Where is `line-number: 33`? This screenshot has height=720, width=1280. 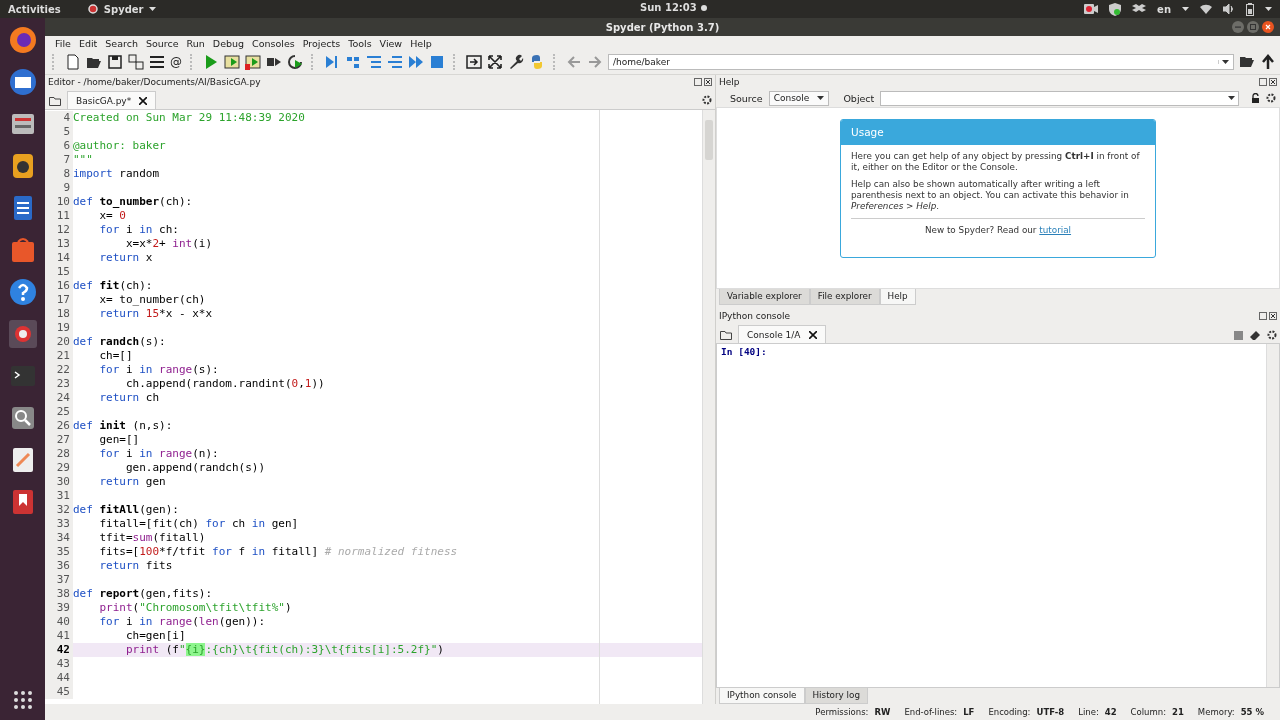 line-number: 33 is located at coordinates (59, 524).